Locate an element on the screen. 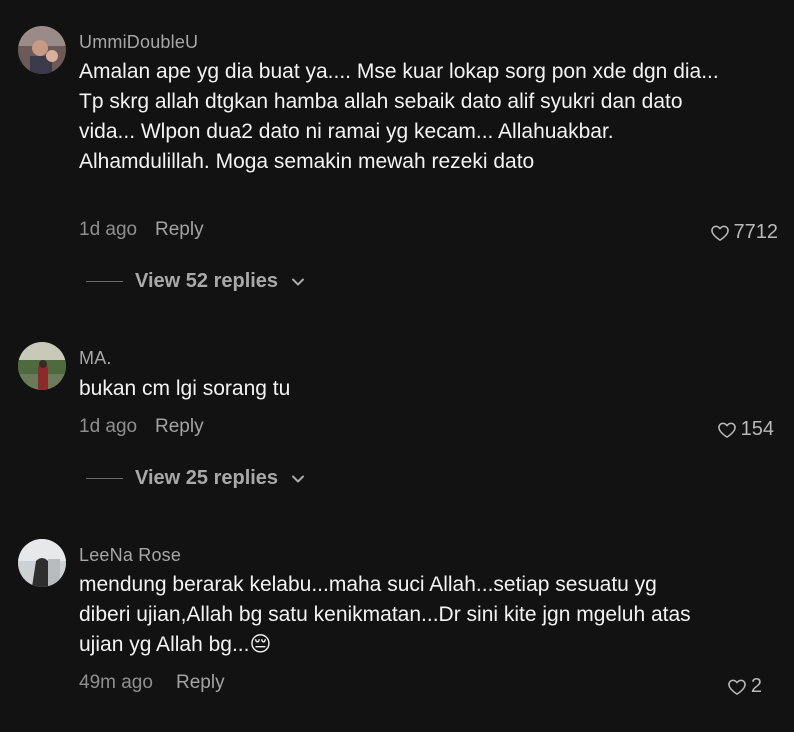  avatar is located at coordinates (42, 563).